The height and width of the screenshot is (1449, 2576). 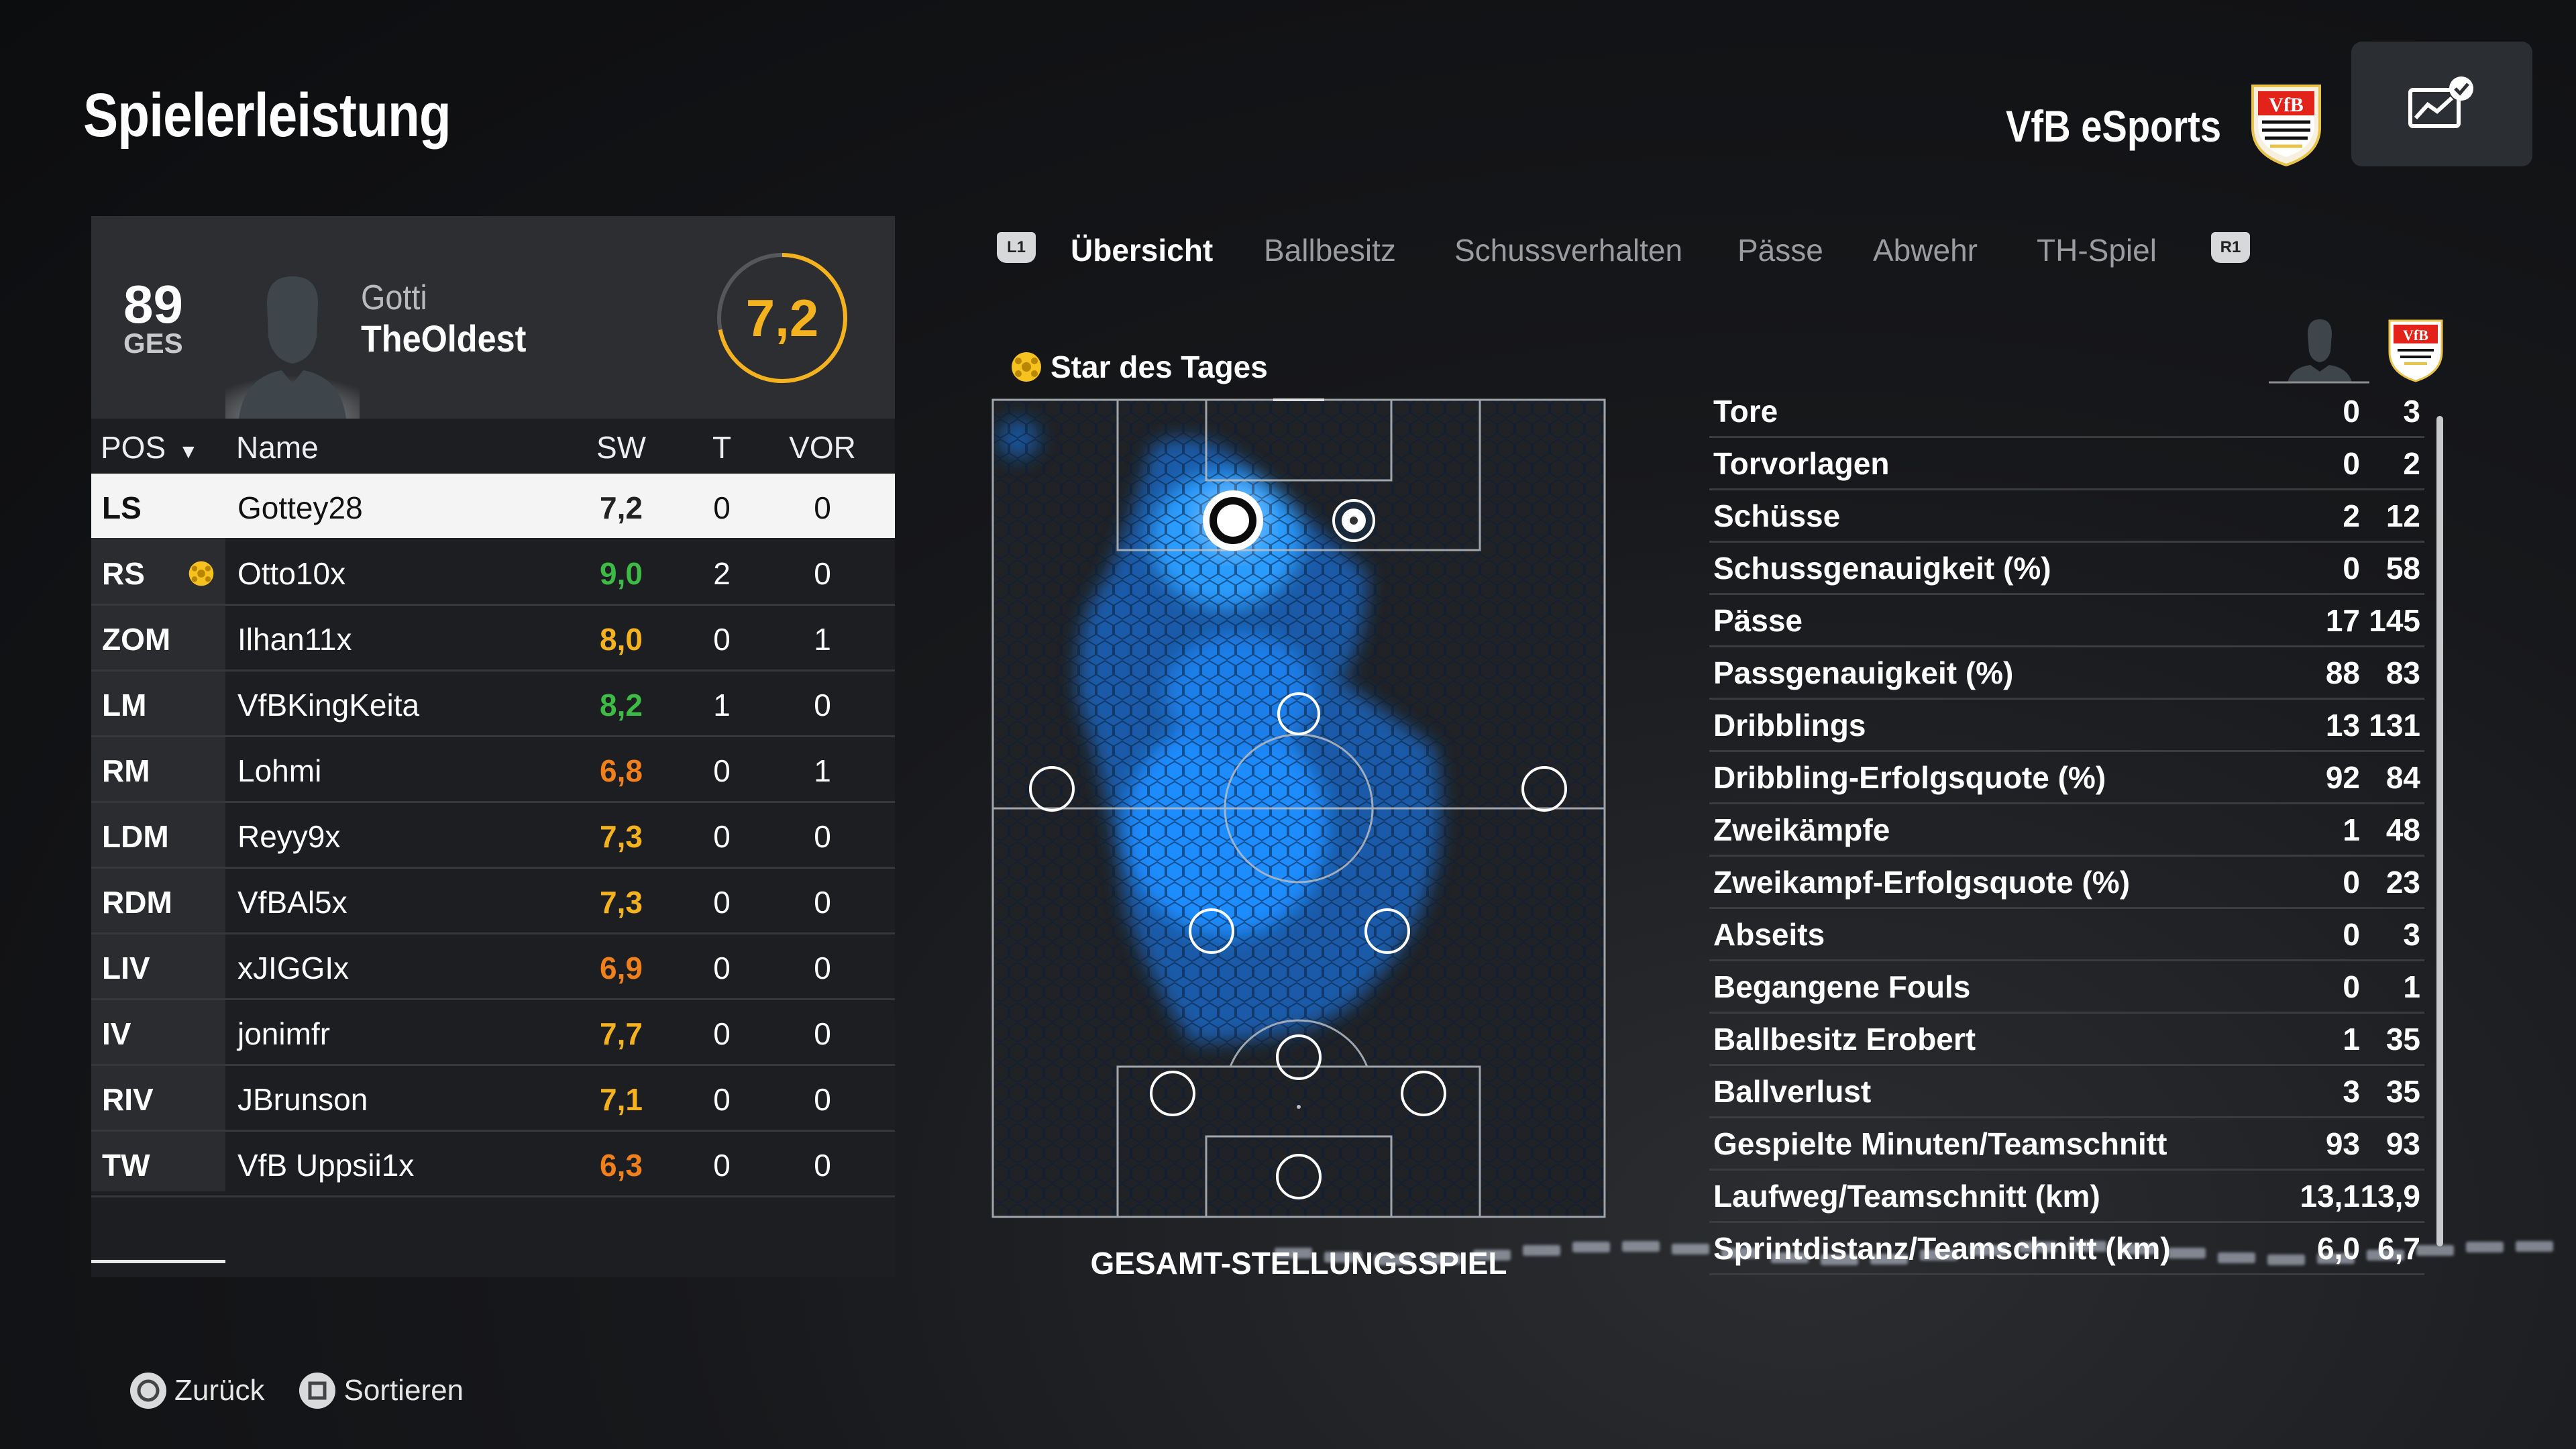 What do you see at coordinates (1568, 250) in the screenshot?
I see `tab-schussverhalten: Schussverhalten` at bounding box center [1568, 250].